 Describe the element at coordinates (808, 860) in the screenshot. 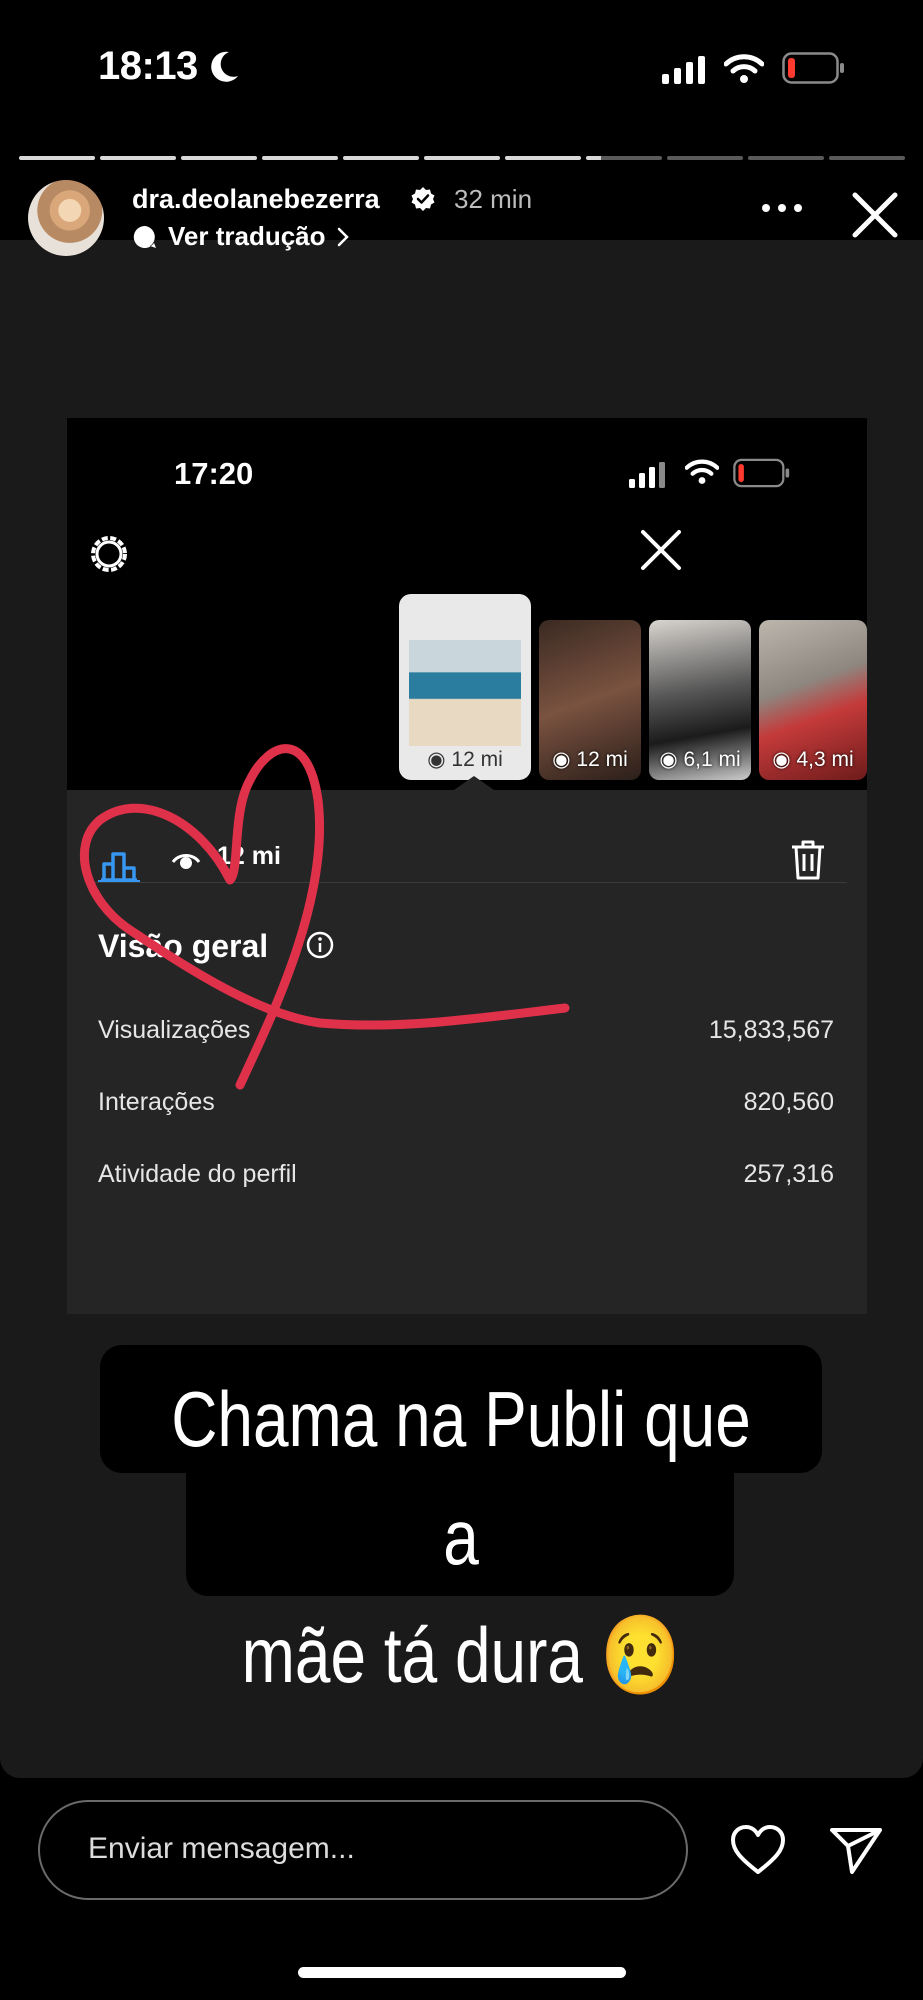

I see `trash-icon` at that location.